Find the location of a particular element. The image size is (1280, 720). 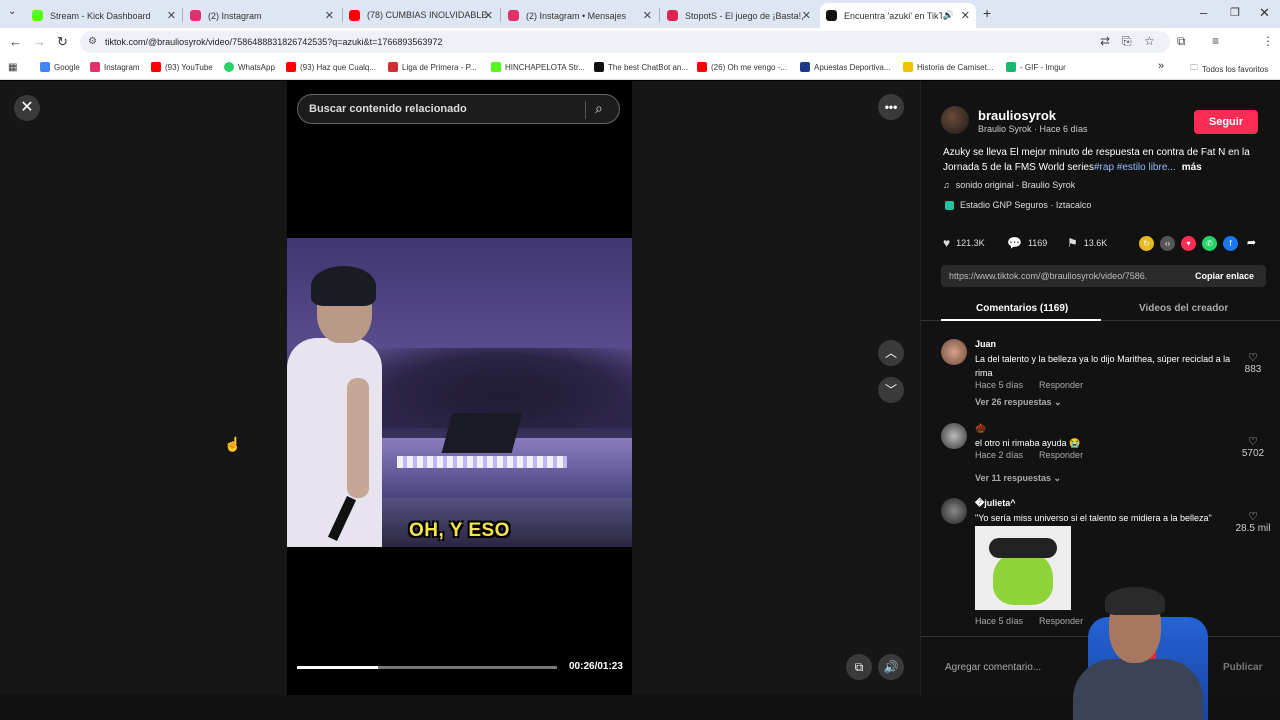

comment-stat: 💬 1169 is located at coordinates (1027, 243).